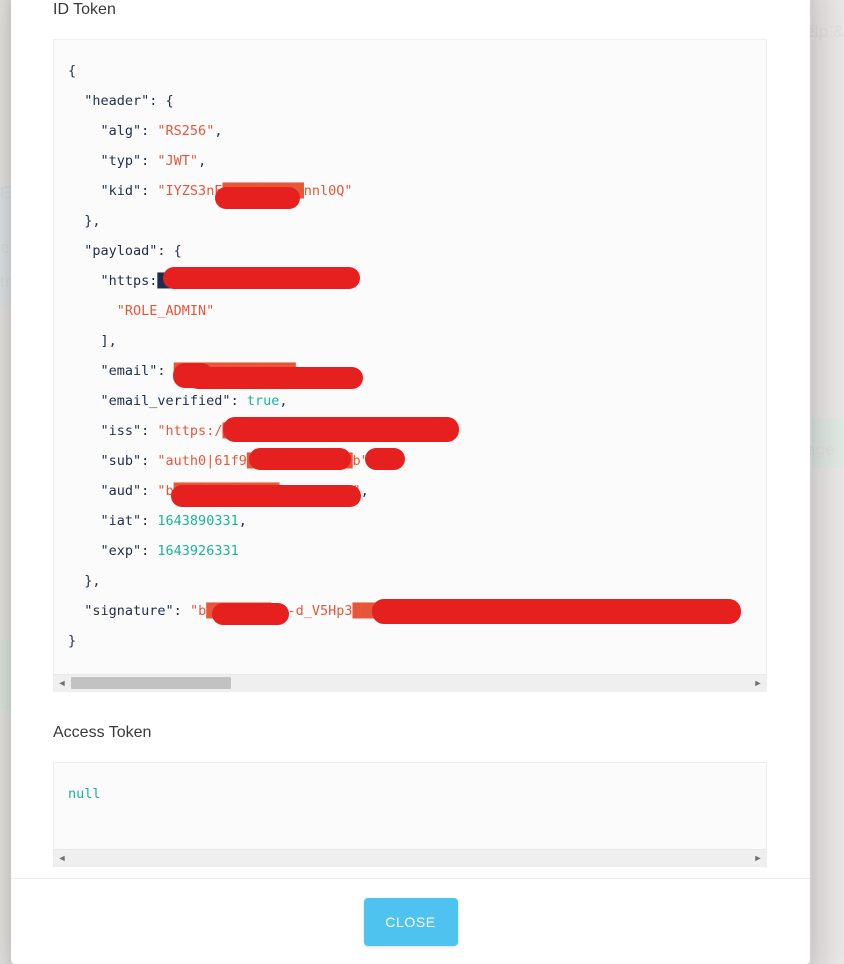 This screenshot has width=844, height=964. I want to click on id-token-heading: ID Token, so click(84, 9).